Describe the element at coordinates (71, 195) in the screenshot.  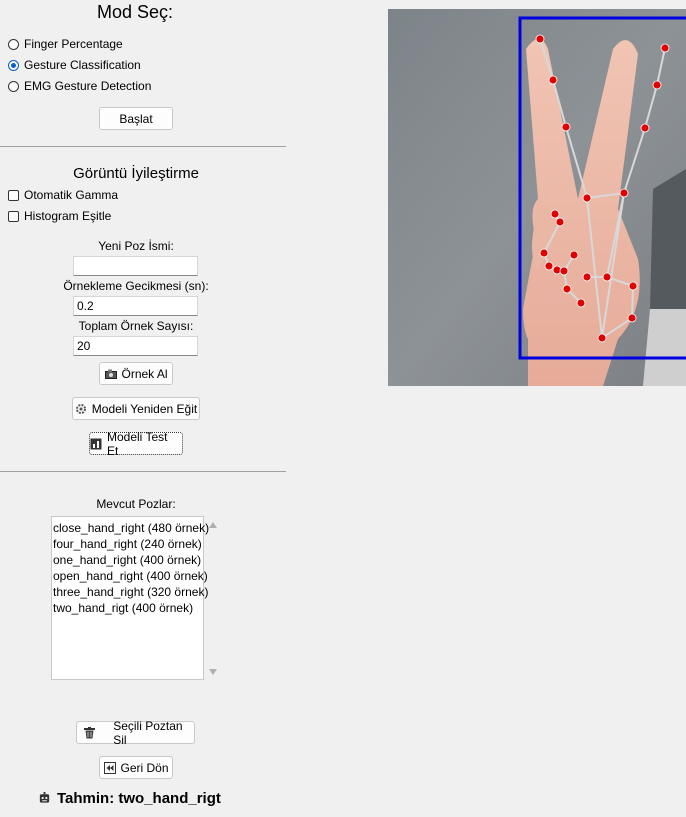
I see `checkbox-label: Otomatik Gamma` at that location.